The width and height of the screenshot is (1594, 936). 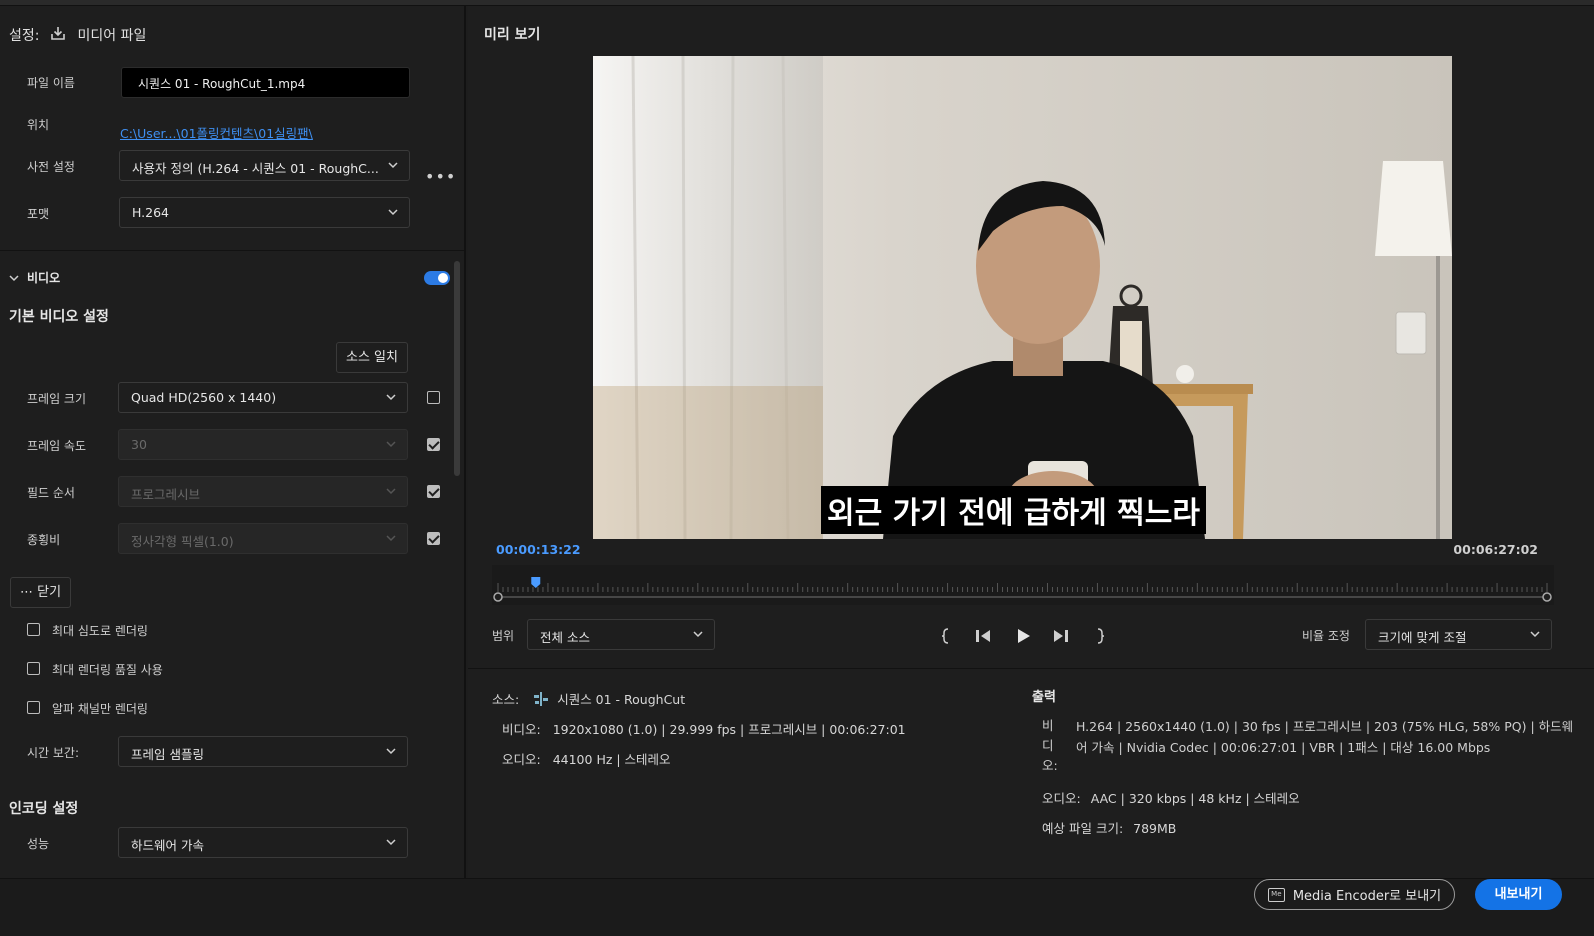 I want to click on range-label: 범위, so click(x=503, y=636).